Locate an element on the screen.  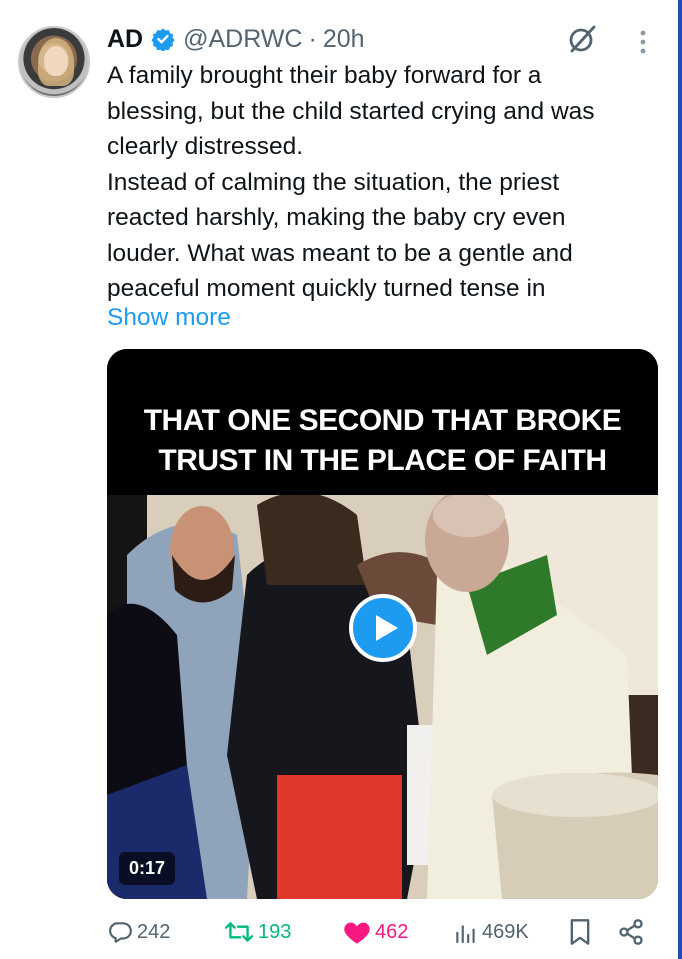
post-text-line: clearly distressed. is located at coordinates (205, 146).